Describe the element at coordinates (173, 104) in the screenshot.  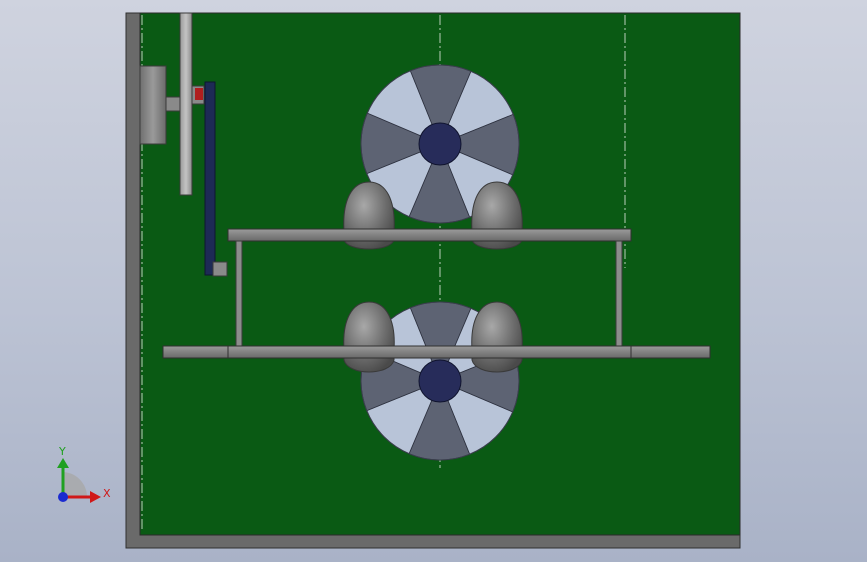
I see `motor-shaft` at that location.